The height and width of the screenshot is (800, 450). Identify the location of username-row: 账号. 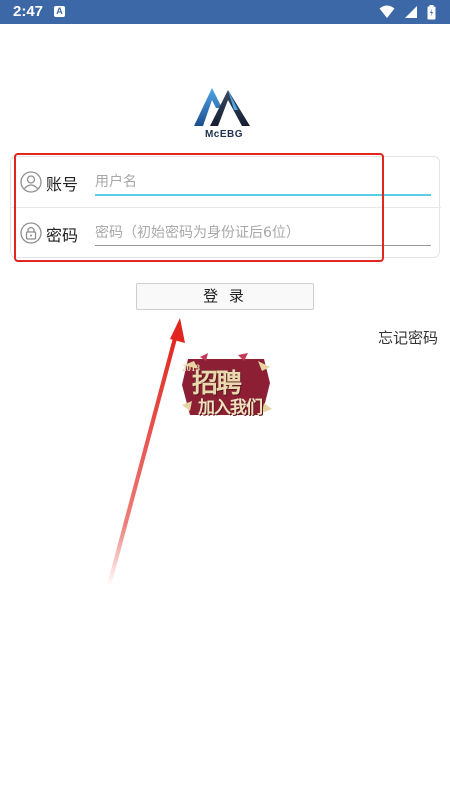
(226, 182).